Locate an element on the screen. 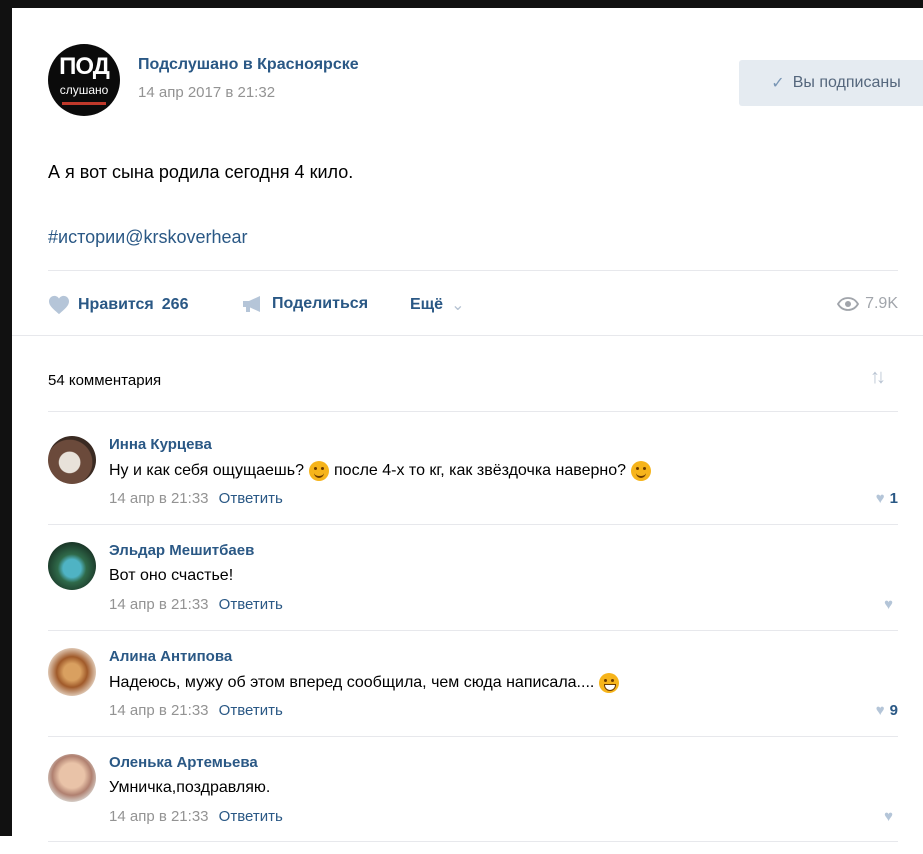 Image resolution: width=923 pixels, height=854 pixels. comment-like-button: ♥ 1 is located at coordinates (887, 498).